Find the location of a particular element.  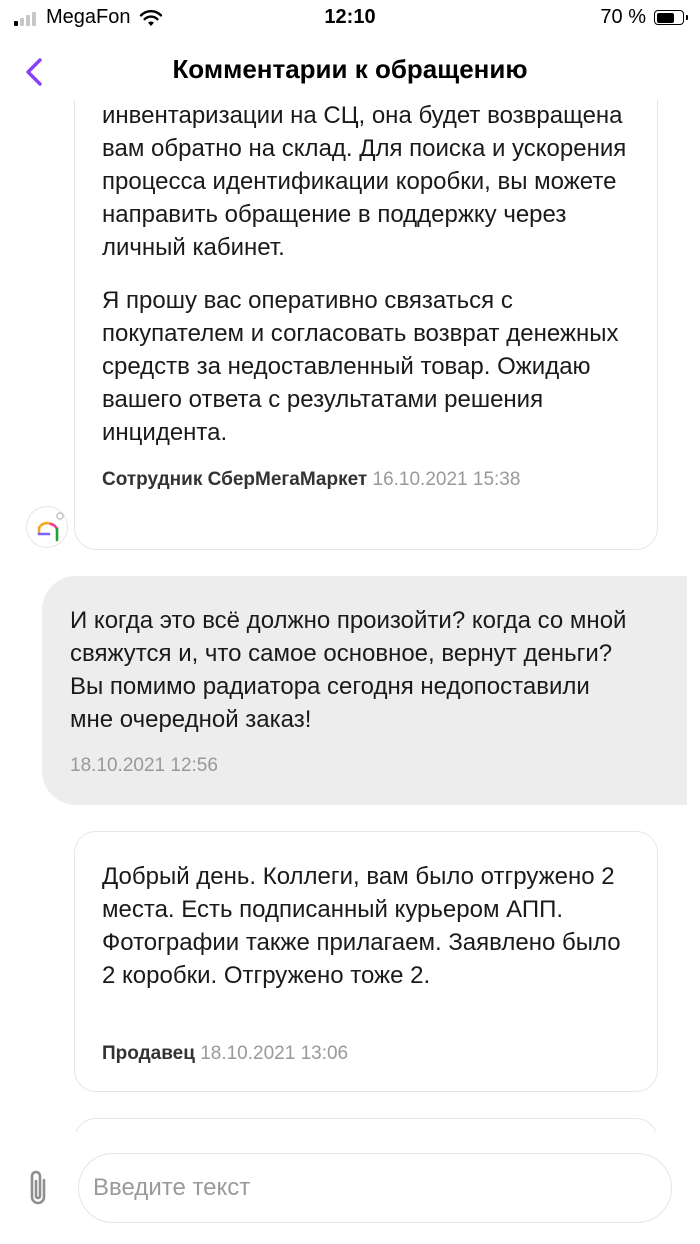

paperclip-icon is located at coordinates (38, 1188).